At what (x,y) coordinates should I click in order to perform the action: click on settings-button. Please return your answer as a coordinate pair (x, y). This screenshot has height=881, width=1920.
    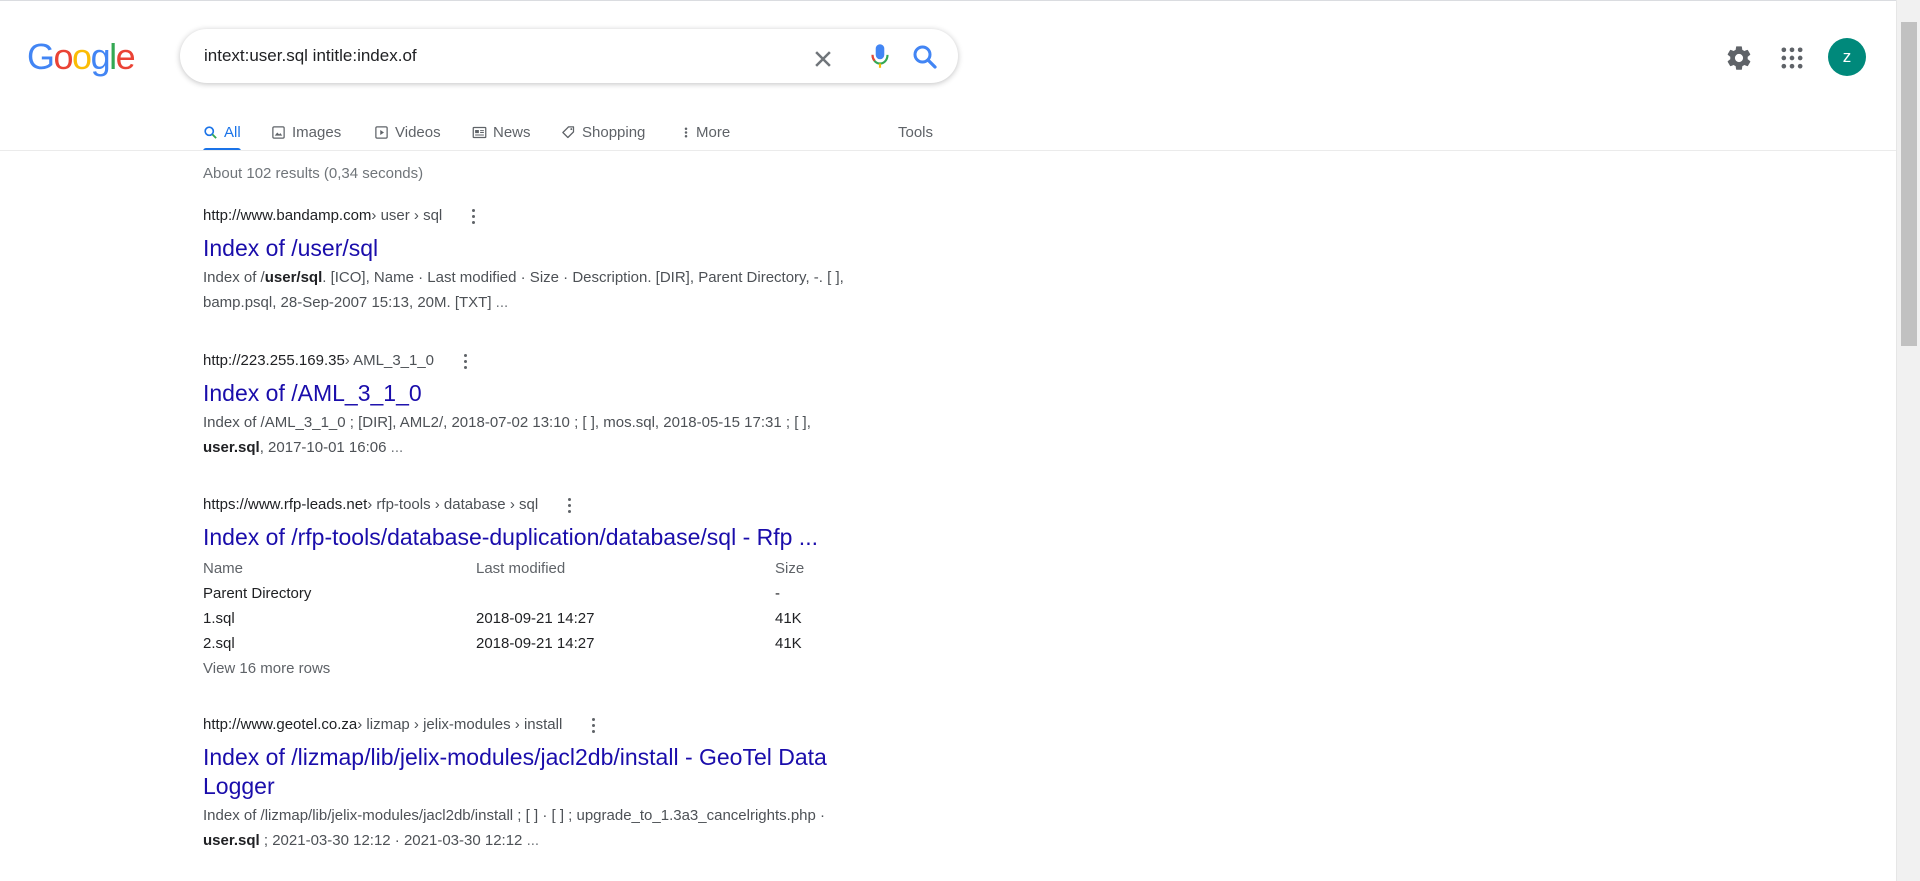
    Looking at the image, I should click on (1739, 58).